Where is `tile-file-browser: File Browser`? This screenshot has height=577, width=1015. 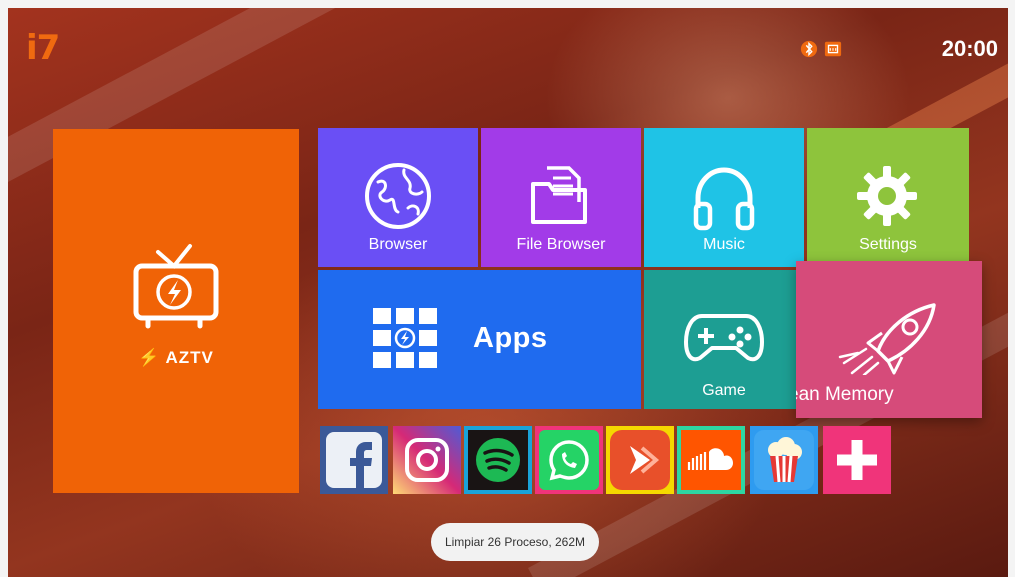 tile-file-browser: File Browser is located at coordinates (561, 197).